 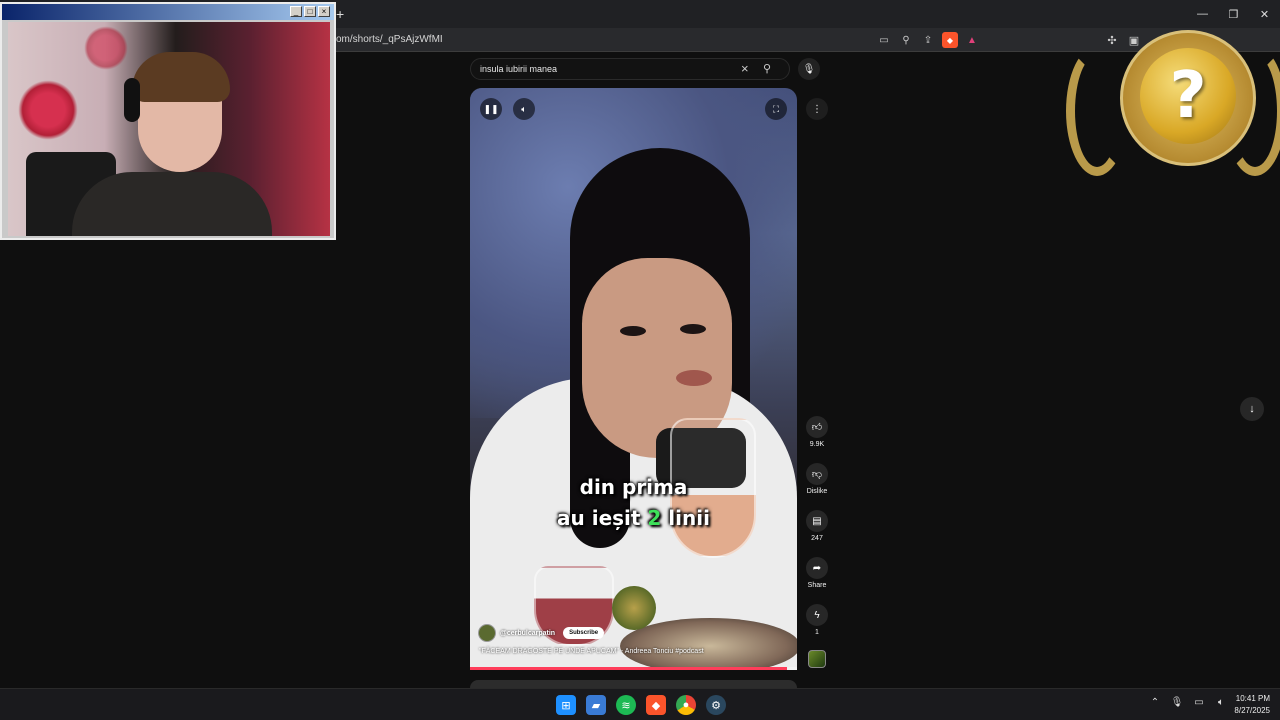 What do you see at coordinates (1264, 14) in the screenshot?
I see `close-icon: ✕` at bounding box center [1264, 14].